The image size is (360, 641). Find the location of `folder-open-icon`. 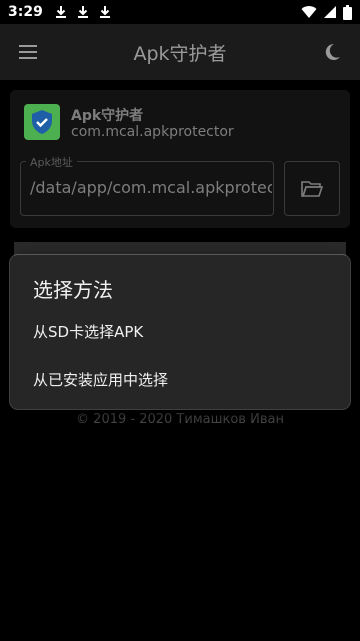

folder-open-icon is located at coordinates (312, 188).